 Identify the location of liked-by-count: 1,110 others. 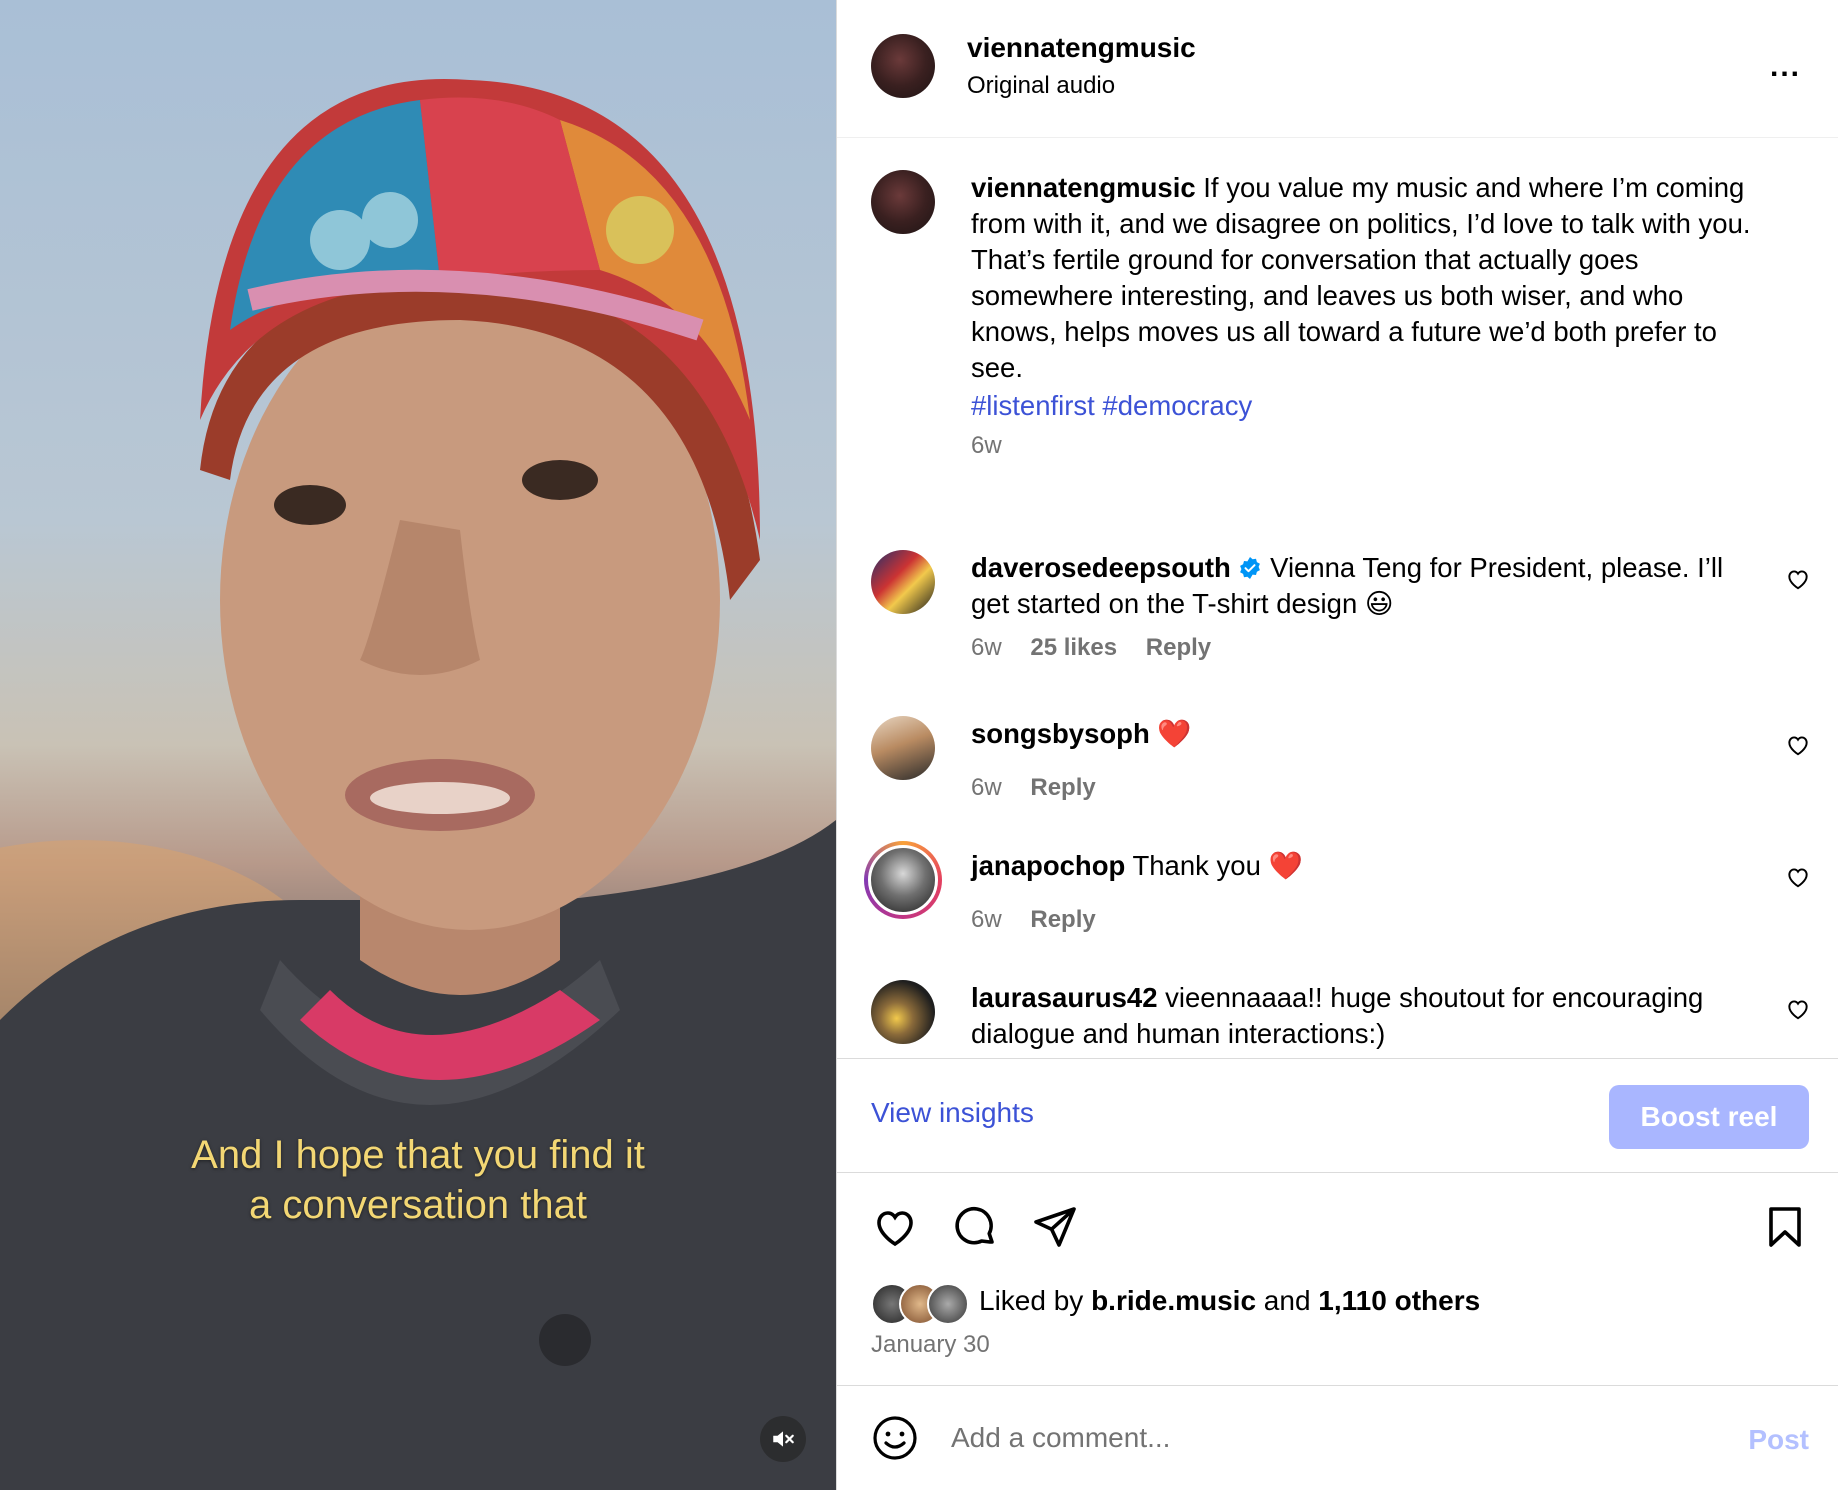
(1399, 1300).